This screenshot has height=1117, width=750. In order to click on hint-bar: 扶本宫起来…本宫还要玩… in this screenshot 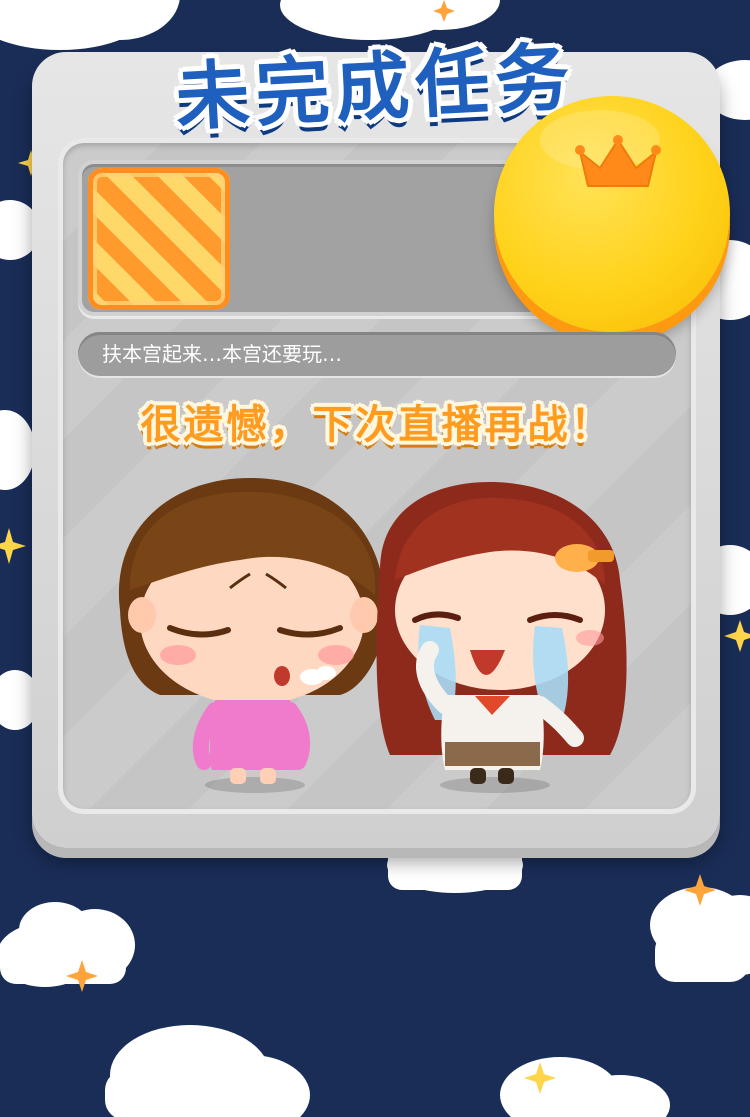, I will do `click(377, 354)`.